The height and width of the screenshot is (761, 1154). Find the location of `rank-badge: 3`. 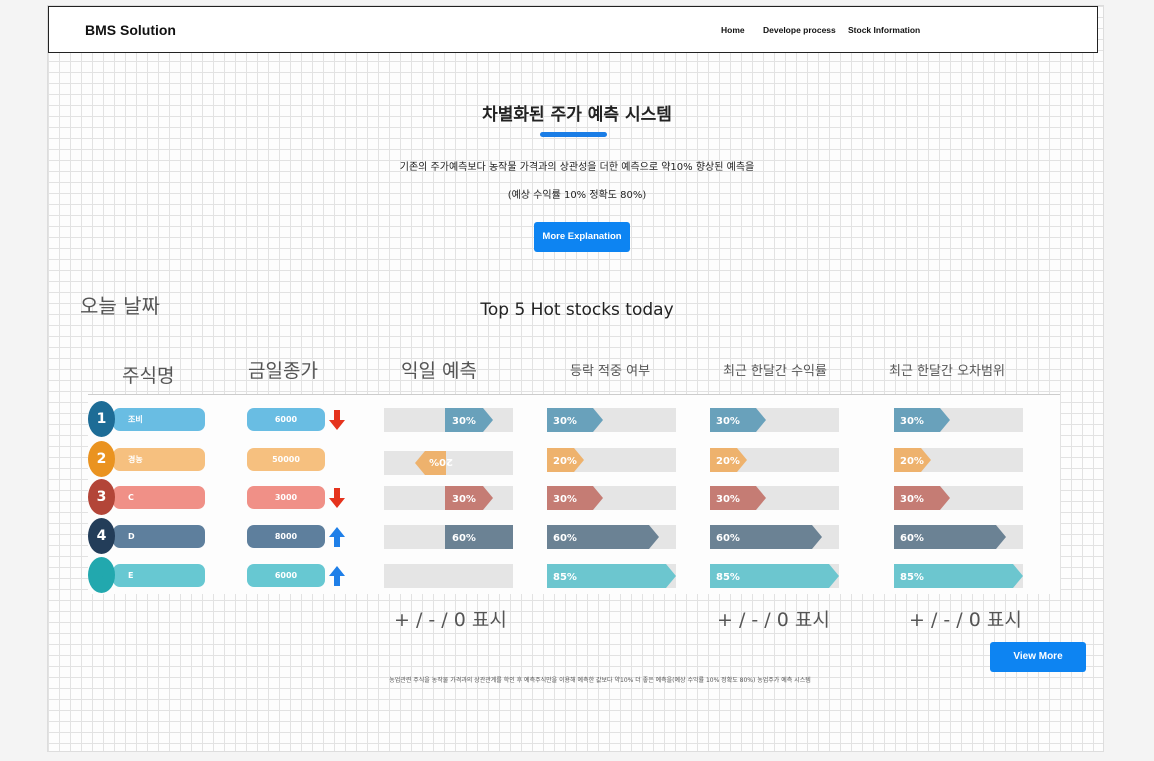

rank-badge: 3 is located at coordinates (101, 497).